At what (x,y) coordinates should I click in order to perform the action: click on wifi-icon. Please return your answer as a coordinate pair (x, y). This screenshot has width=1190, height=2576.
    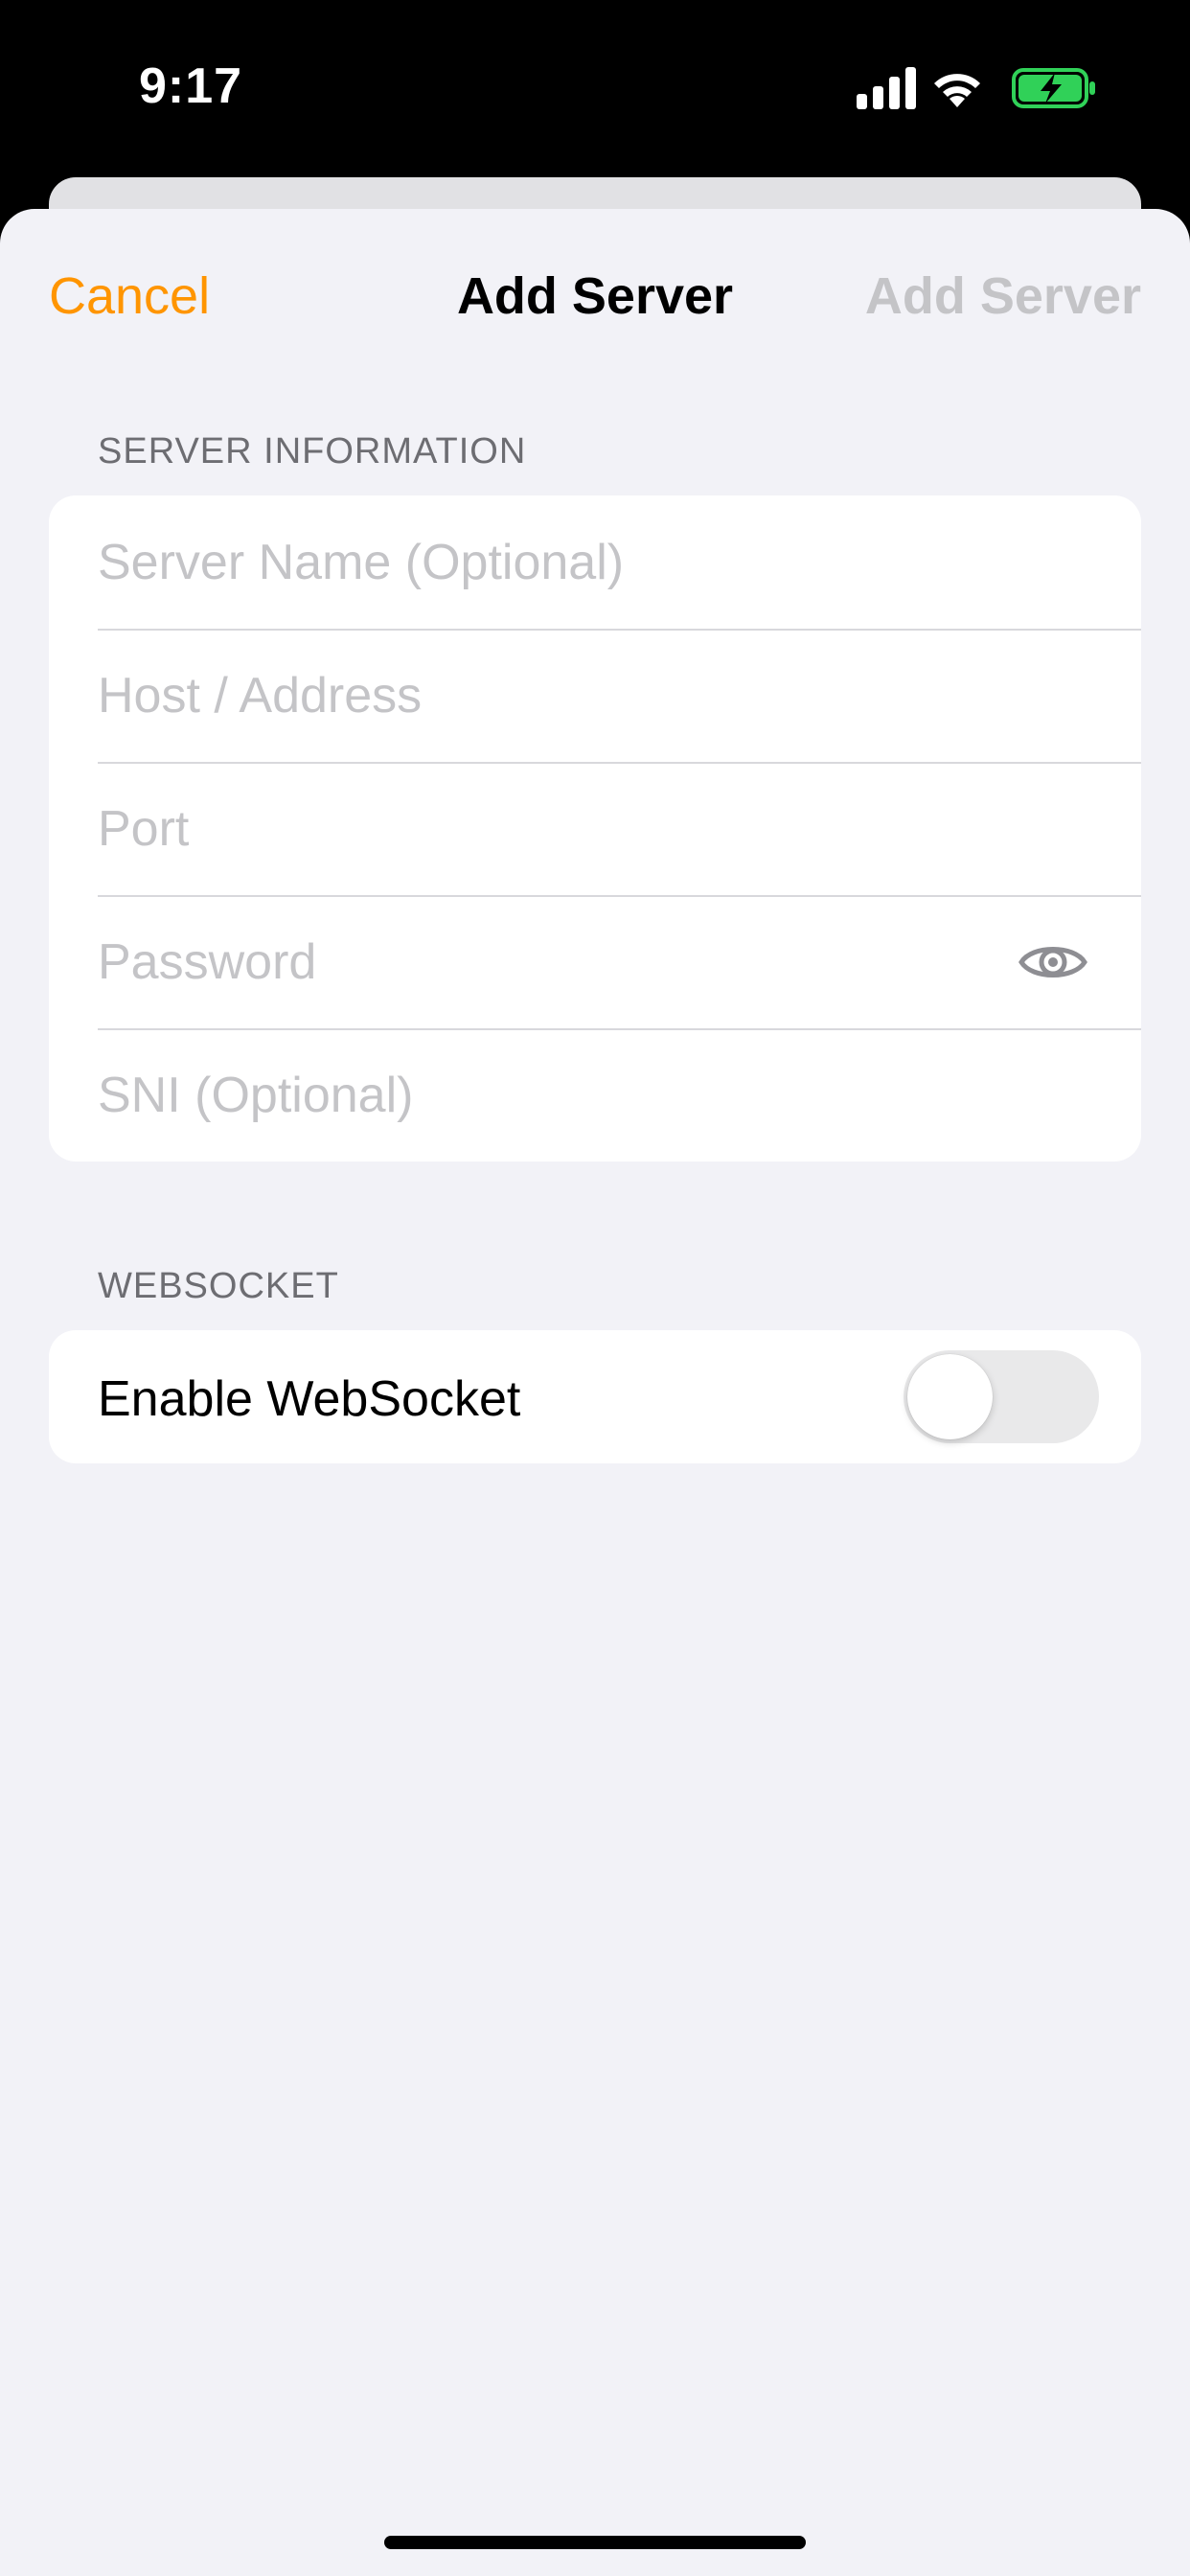
    Looking at the image, I should click on (957, 90).